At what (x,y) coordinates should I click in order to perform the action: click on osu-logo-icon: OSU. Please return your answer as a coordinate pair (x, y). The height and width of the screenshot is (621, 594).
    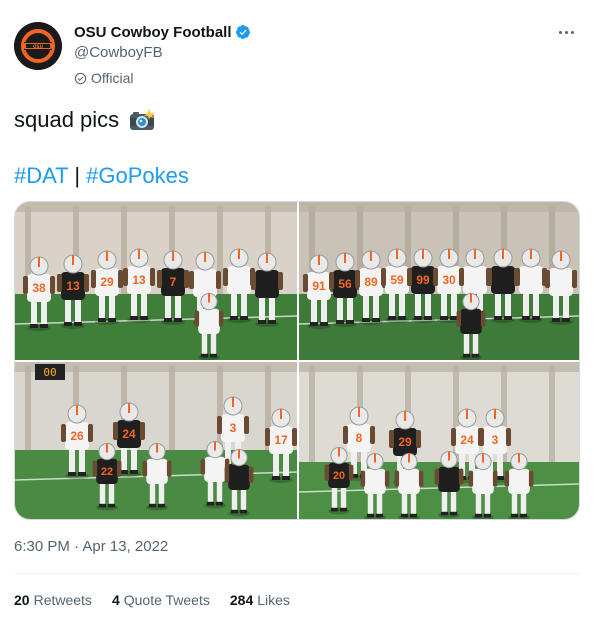
    Looking at the image, I should click on (38, 46).